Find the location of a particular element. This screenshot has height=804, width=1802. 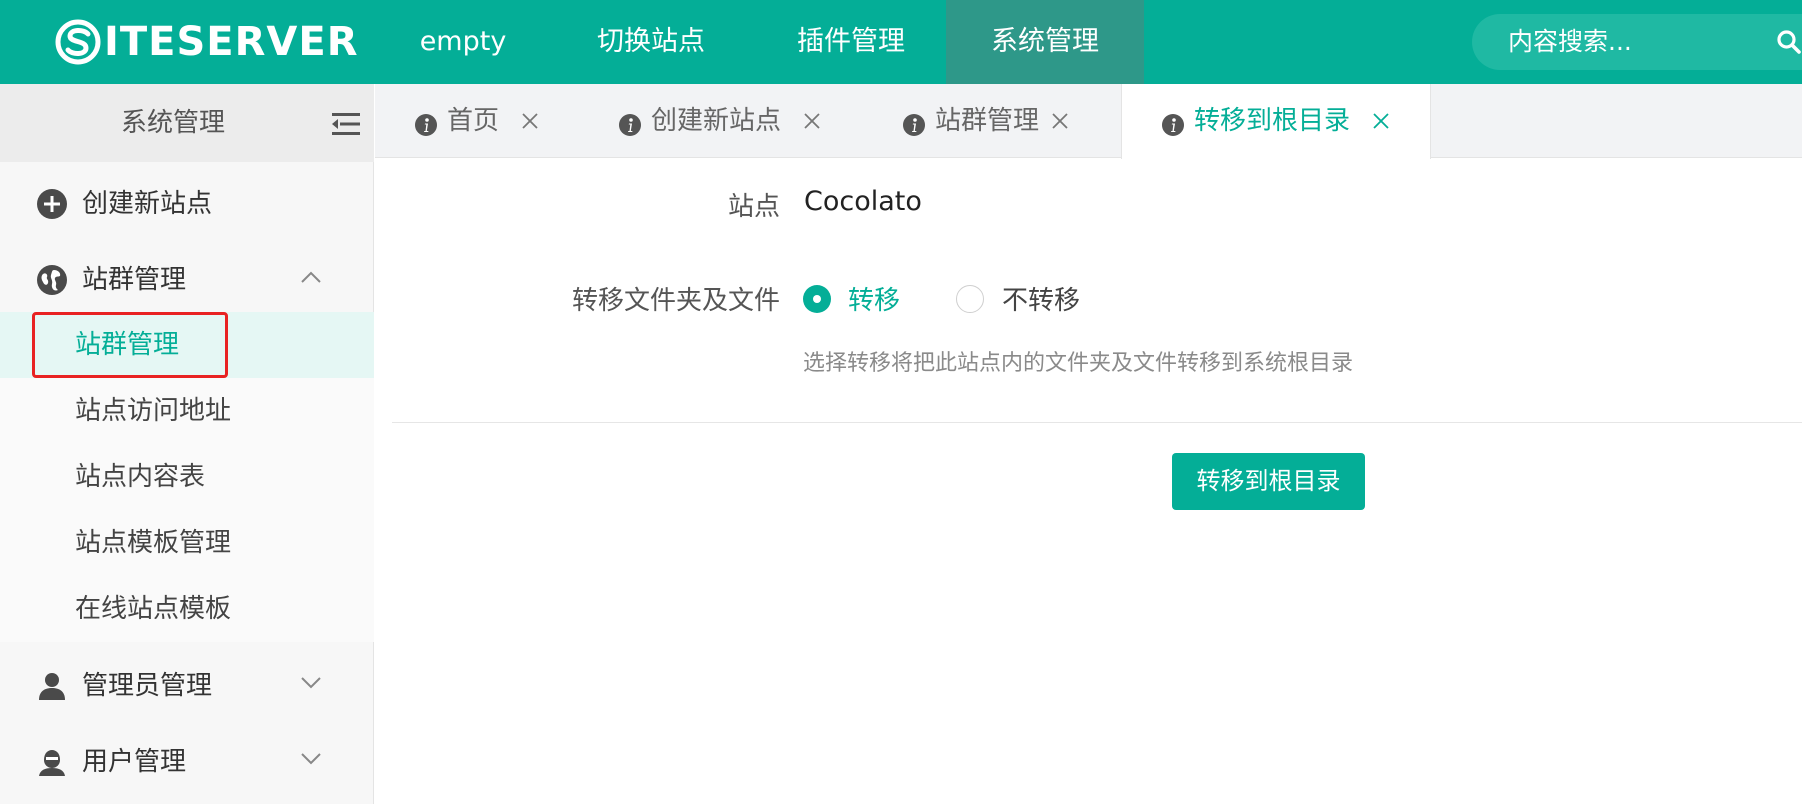

highlight-box is located at coordinates (130, 345).